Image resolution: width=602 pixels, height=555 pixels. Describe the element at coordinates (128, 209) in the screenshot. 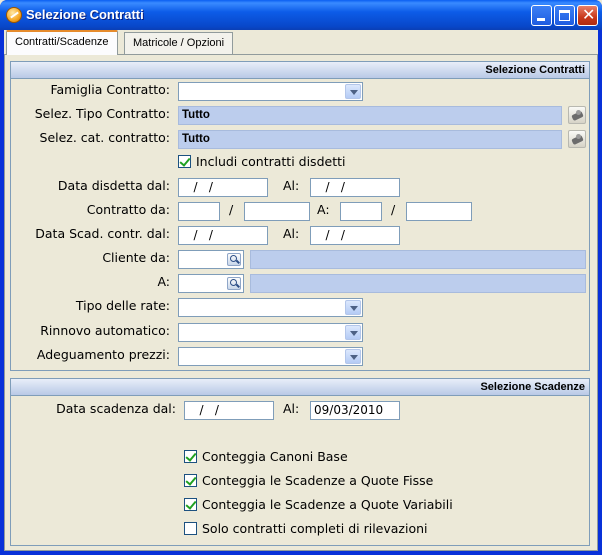

I see `contratto-da-label: Contratto da:` at that location.